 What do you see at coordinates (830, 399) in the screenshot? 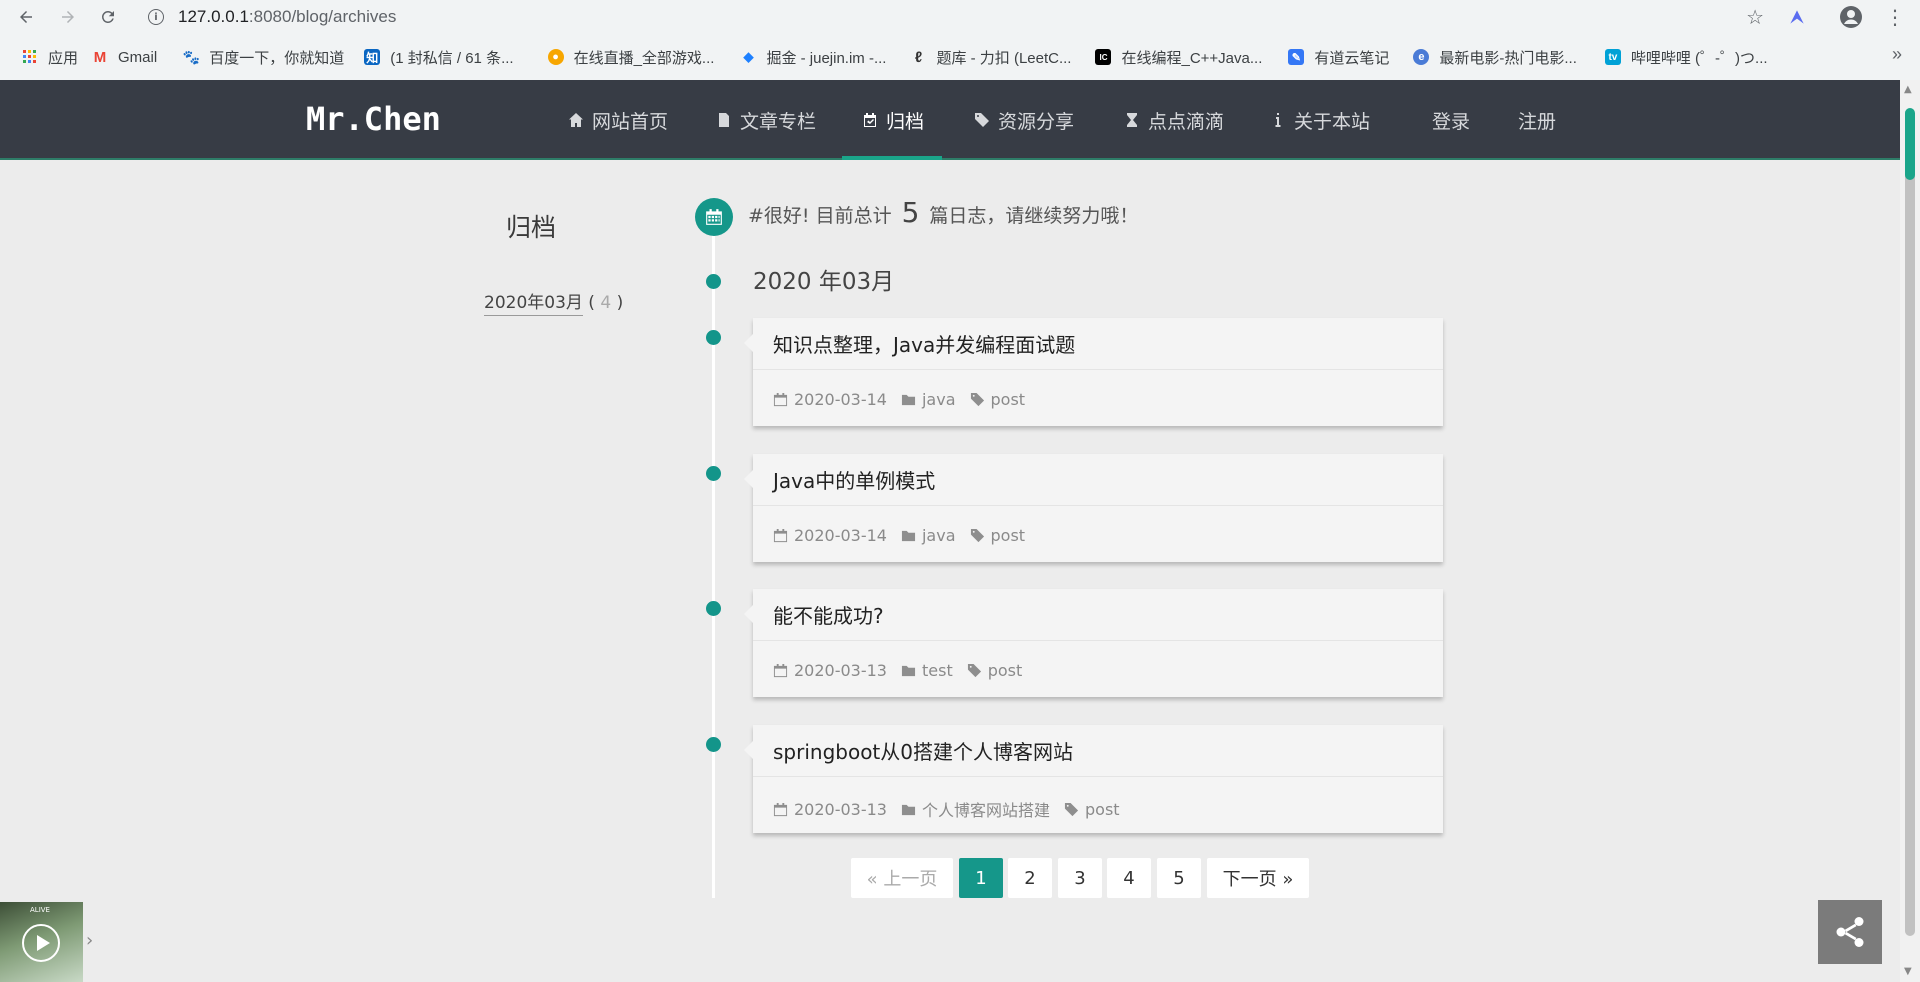
I see `post-date: 2020-03-14` at bounding box center [830, 399].